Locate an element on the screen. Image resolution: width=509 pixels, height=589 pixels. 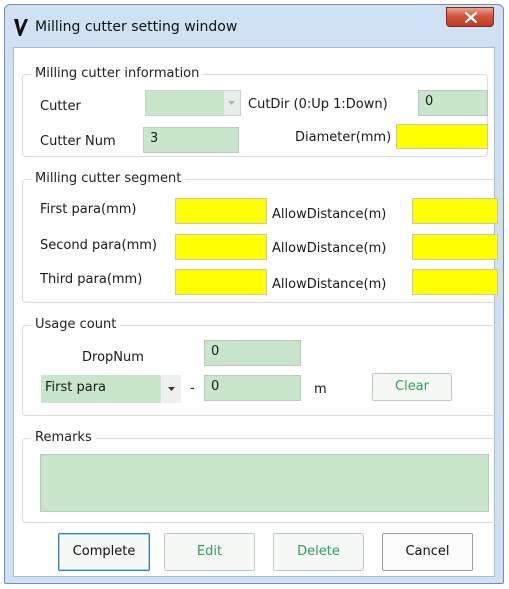
edit-button: Edit is located at coordinates (209, 552).